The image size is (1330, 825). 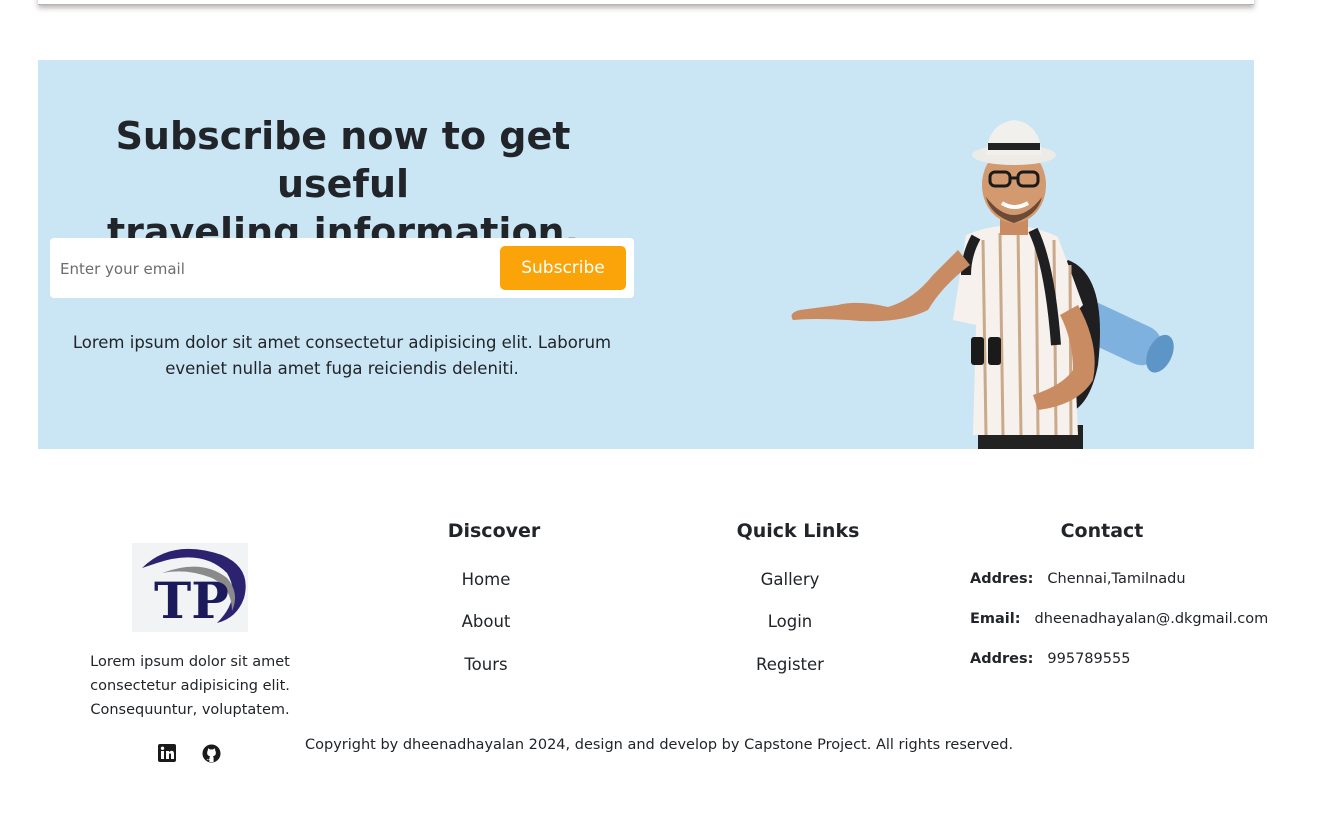 I want to click on contact-address-row: Addres: Chennai,Tamilnadu, so click(x=1078, y=579).